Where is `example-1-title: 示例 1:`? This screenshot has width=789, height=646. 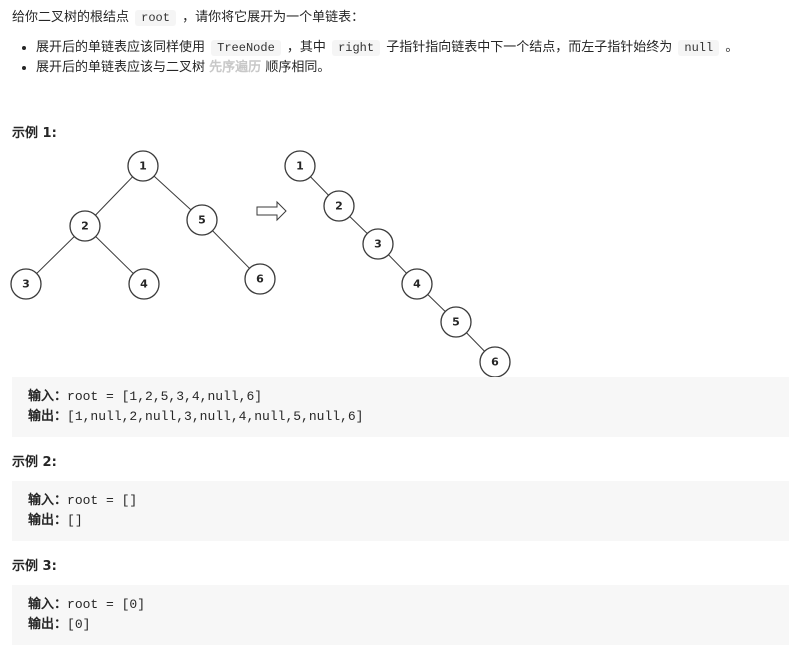 example-1-title: 示例 1: is located at coordinates (34, 133).